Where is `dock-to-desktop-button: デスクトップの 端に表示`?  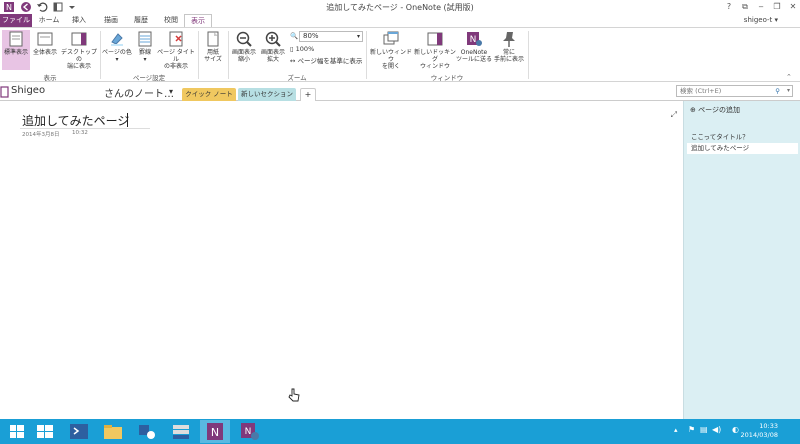 dock-to-desktop-button: デスクトップの 端に表示 is located at coordinates (79, 50).